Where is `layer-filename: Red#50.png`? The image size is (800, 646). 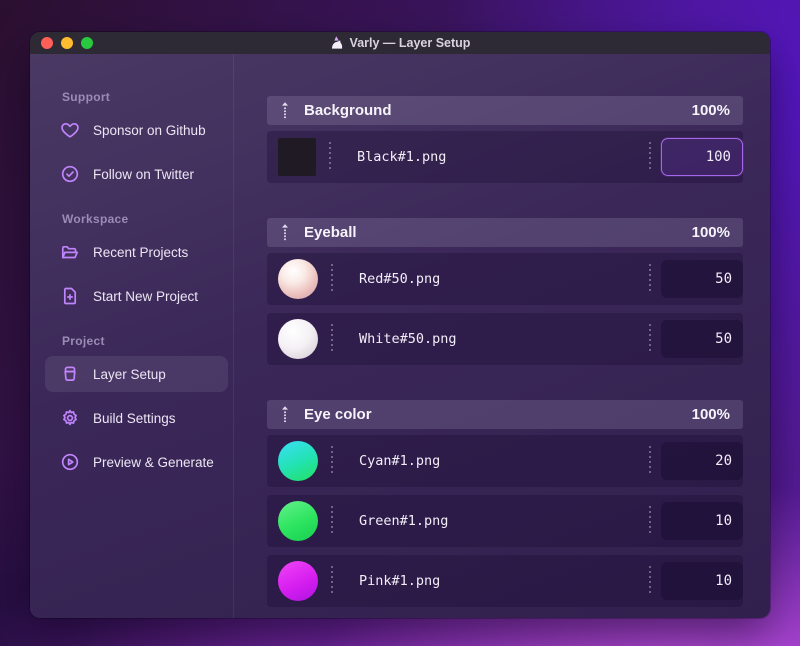 layer-filename: Red#50.png is located at coordinates (400, 279).